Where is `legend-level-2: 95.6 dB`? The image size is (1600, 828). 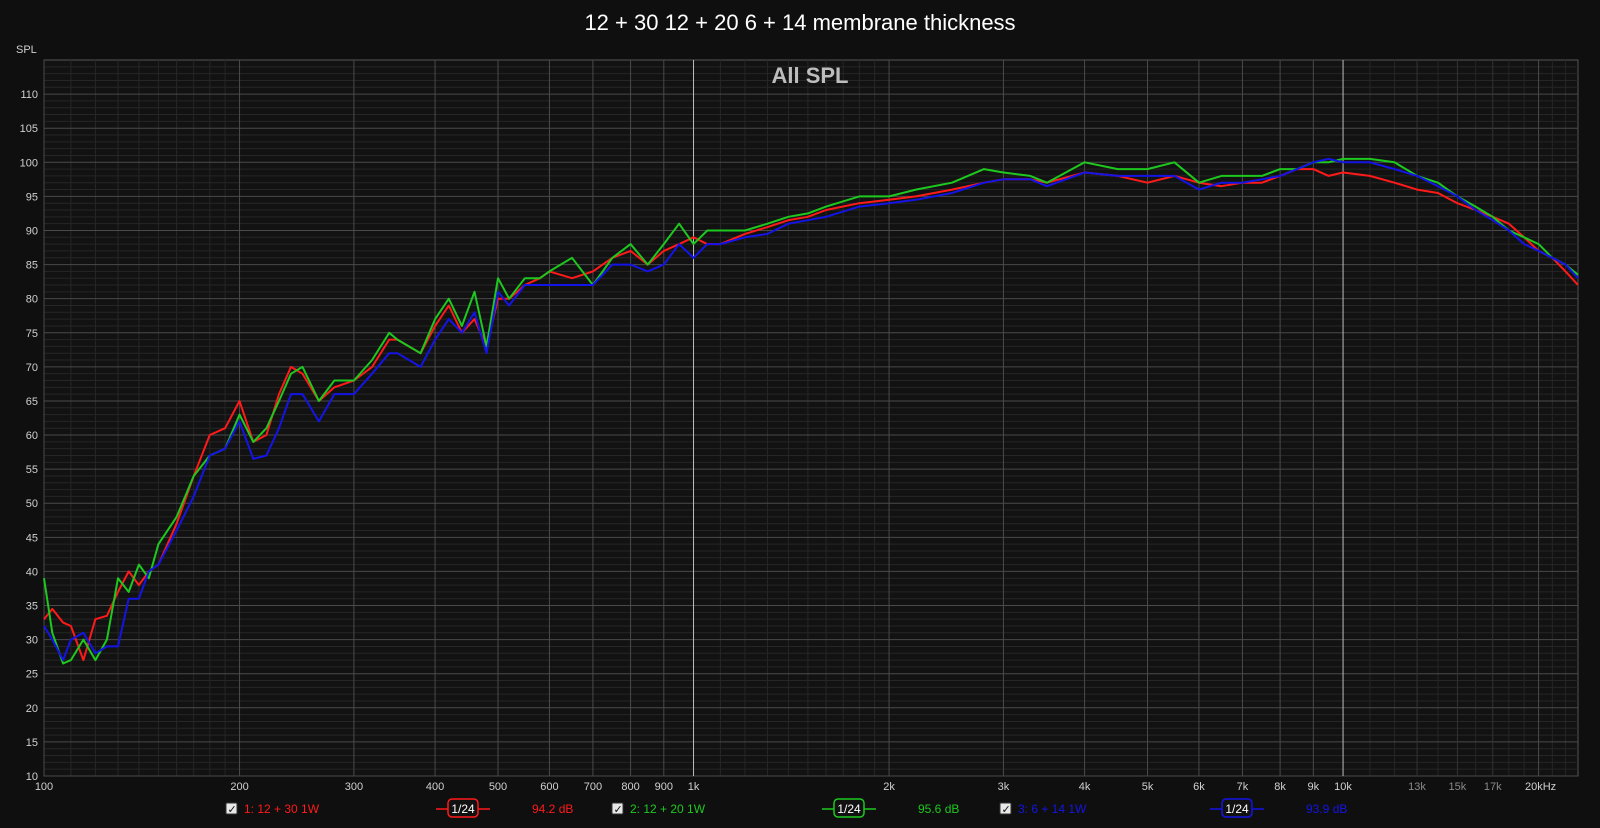 legend-level-2: 95.6 dB is located at coordinates (938, 809).